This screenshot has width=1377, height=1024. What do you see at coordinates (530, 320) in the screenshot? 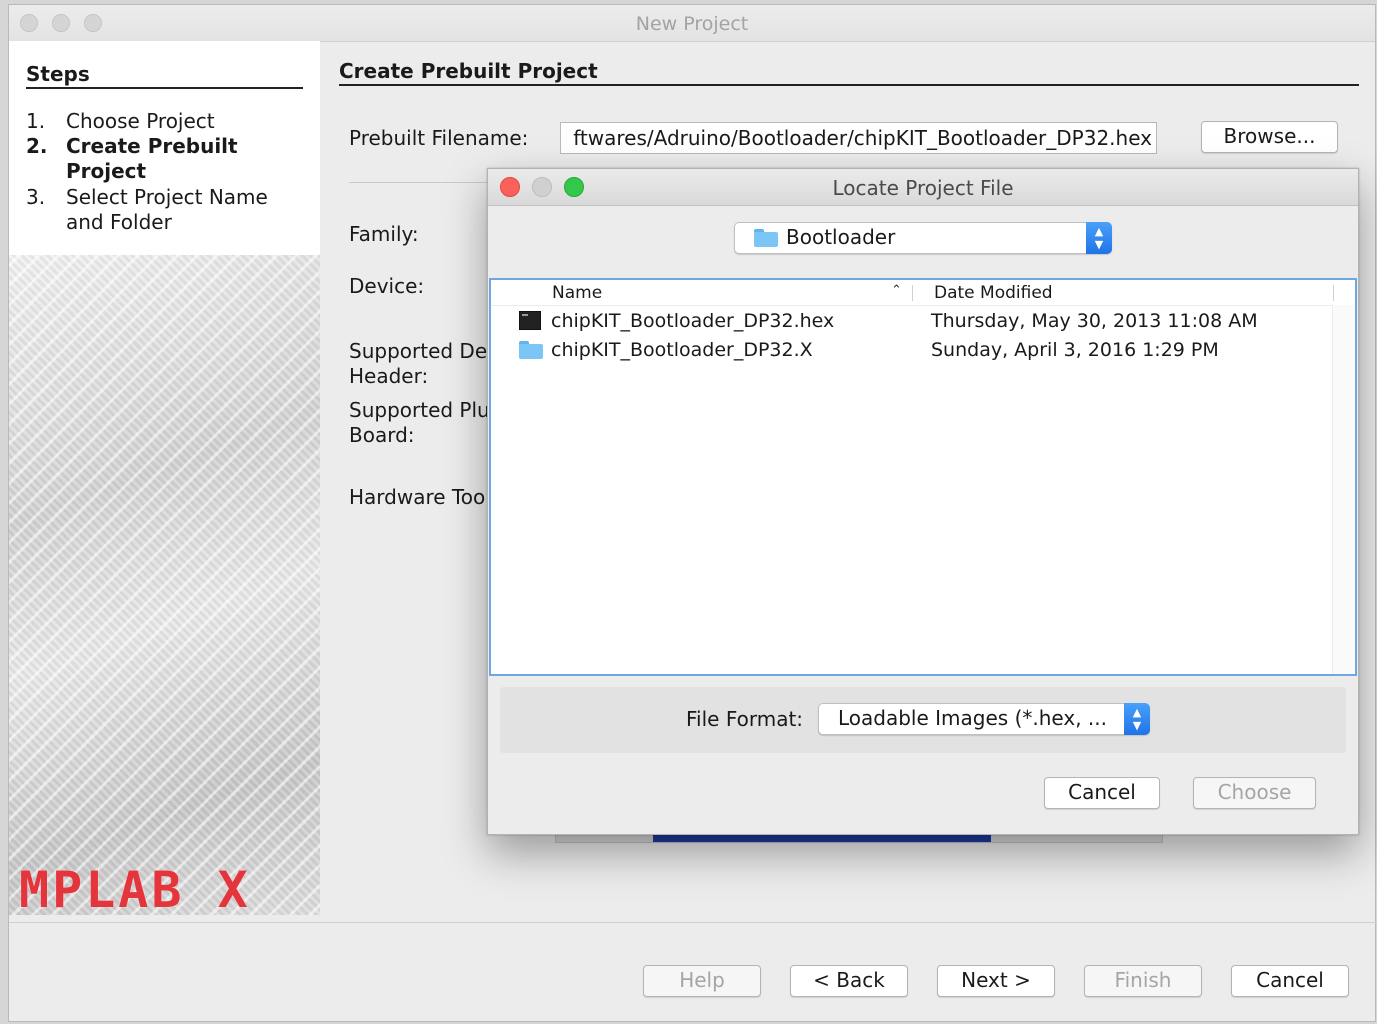
I see `terminal-file-icon` at bounding box center [530, 320].